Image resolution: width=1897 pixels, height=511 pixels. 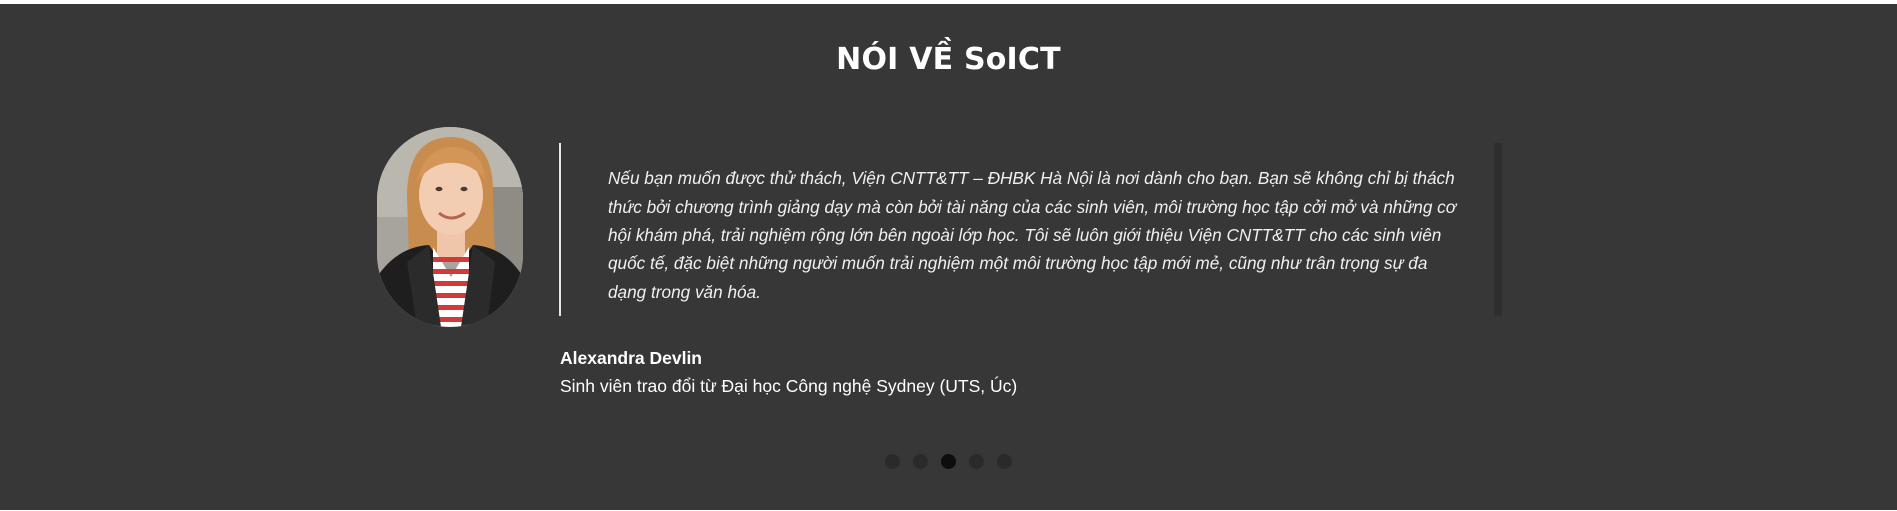 What do you see at coordinates (560, 229) in the screenshot?
I see `quote-divider` at bounding box center [560, 229].